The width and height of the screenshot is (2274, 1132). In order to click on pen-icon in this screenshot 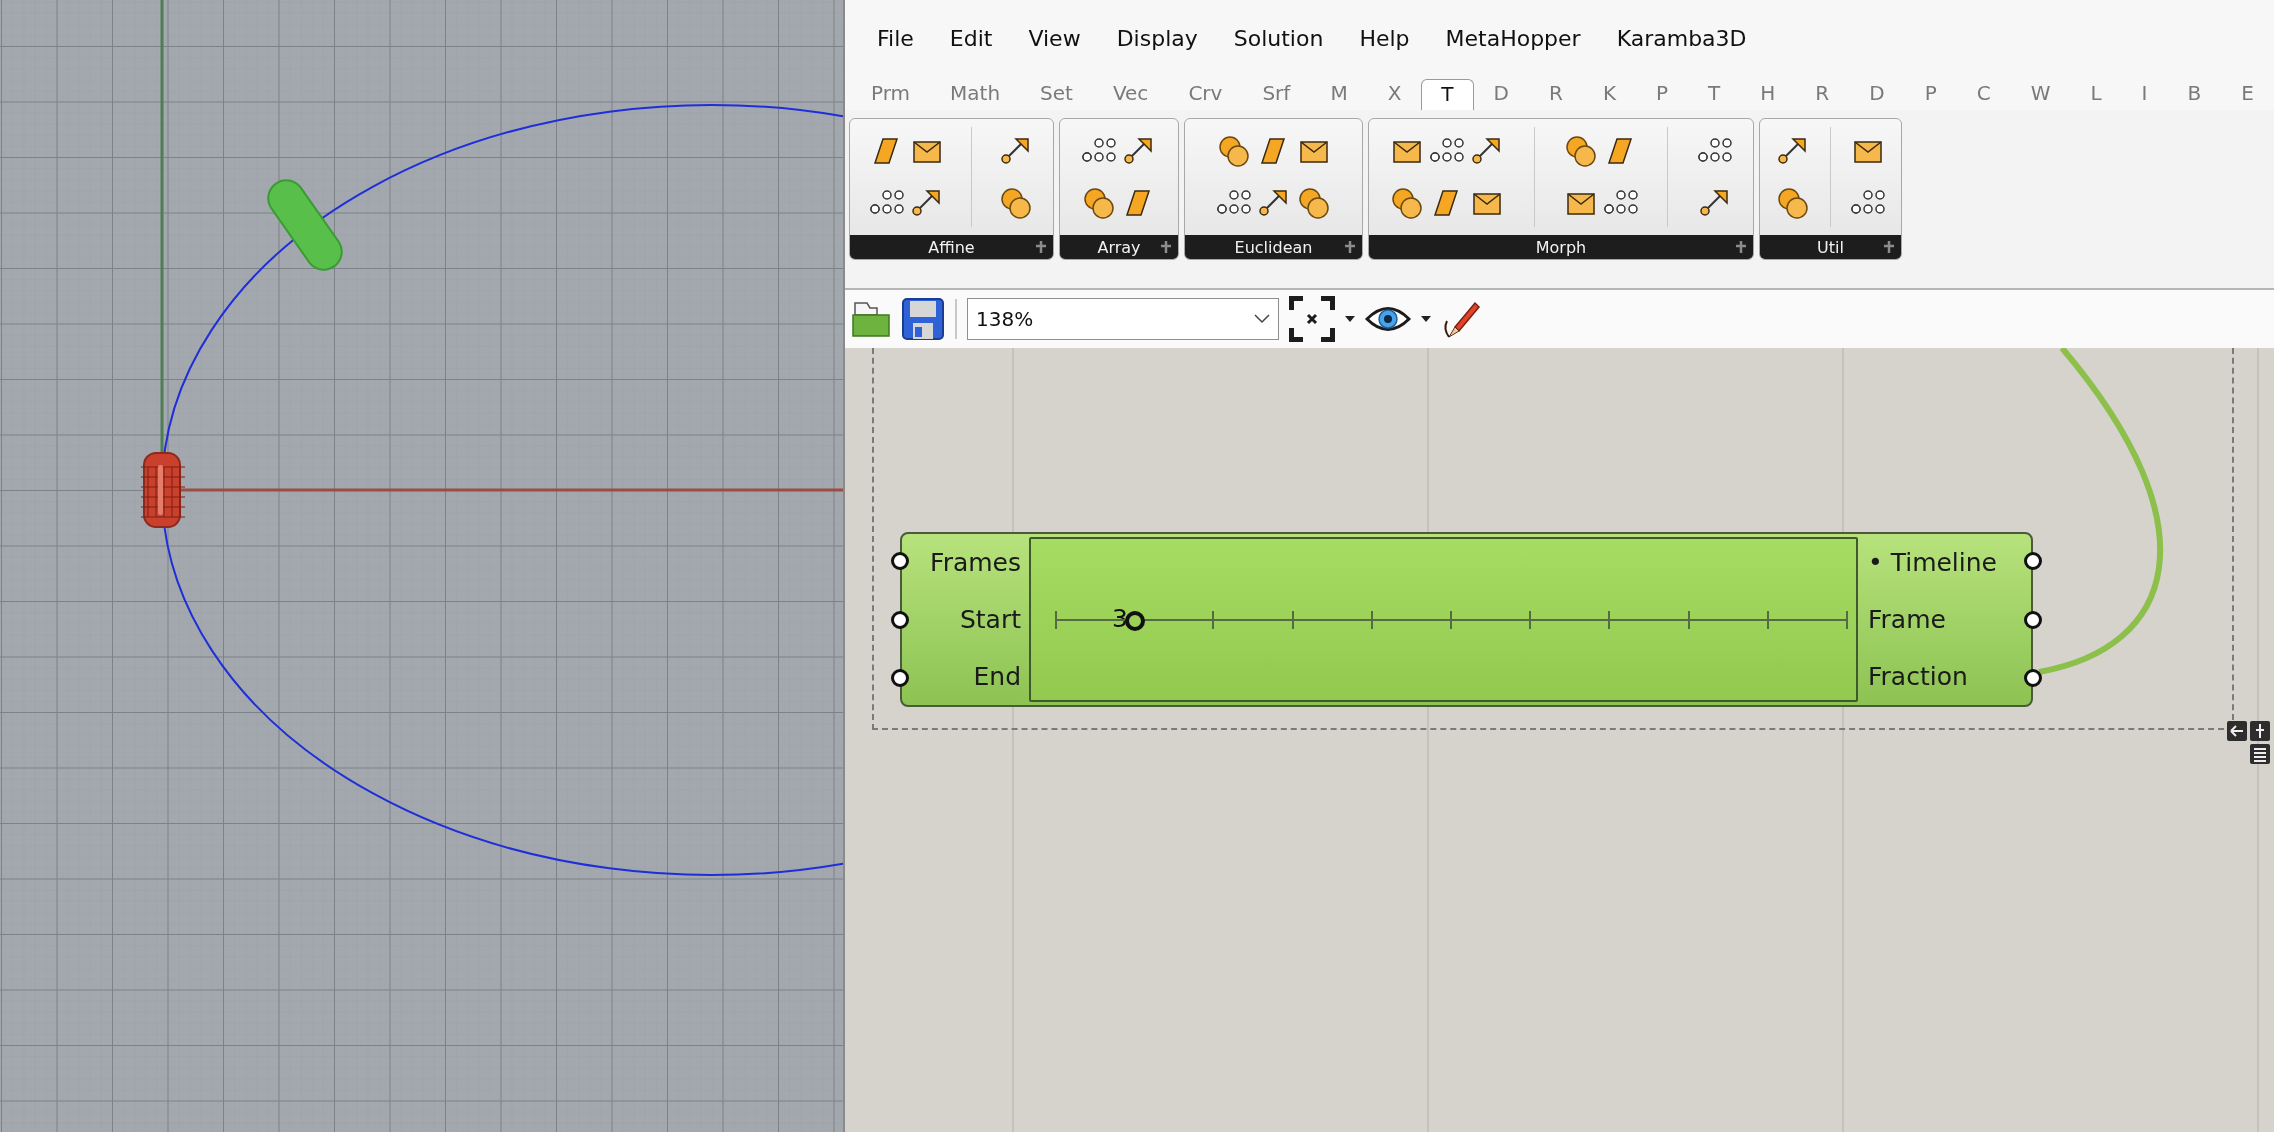, I will do `click(1461, 319)`.